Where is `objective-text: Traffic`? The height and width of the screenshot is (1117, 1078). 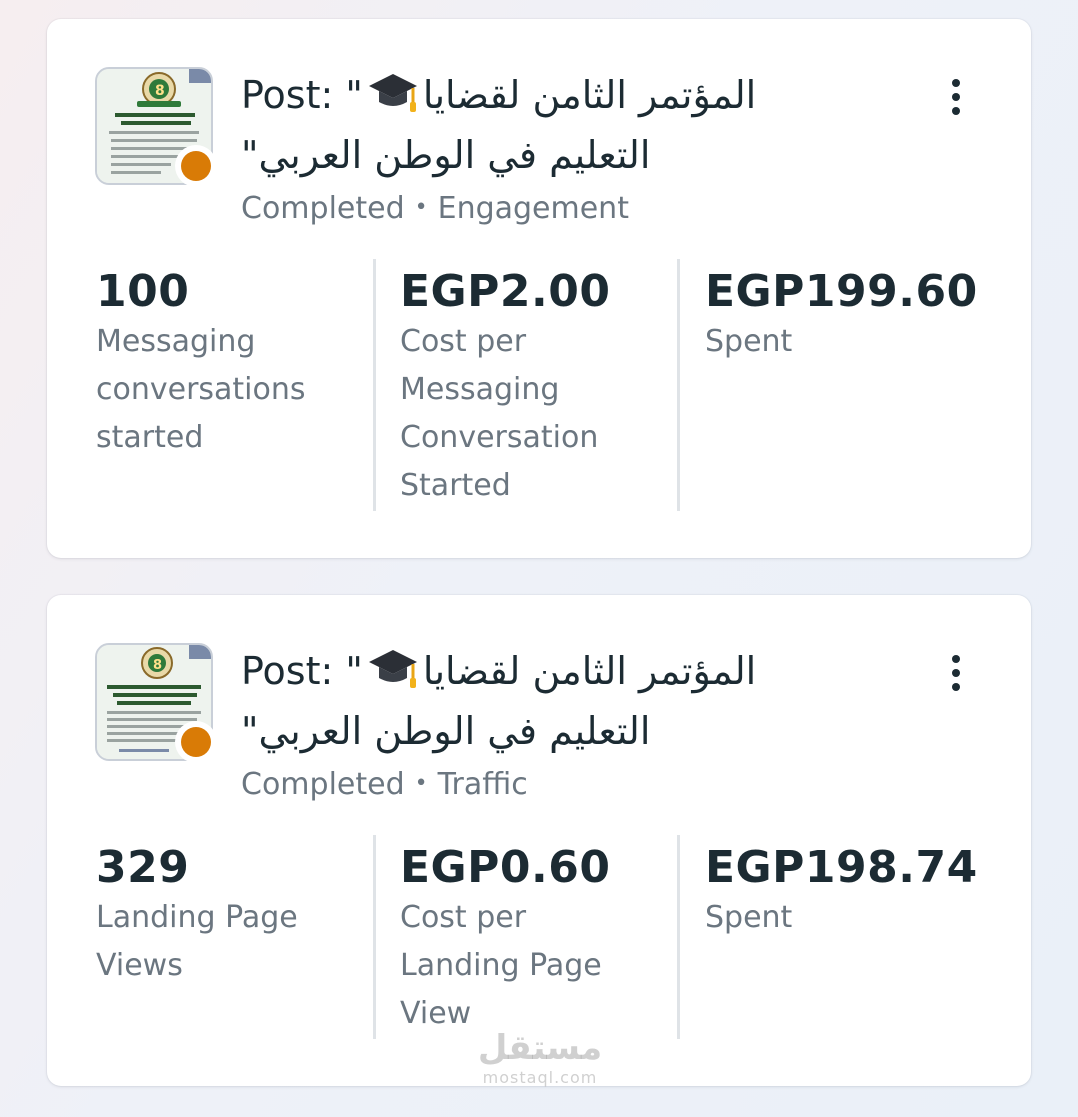 objective-text: Traffic is located at coordinates (482, 784).